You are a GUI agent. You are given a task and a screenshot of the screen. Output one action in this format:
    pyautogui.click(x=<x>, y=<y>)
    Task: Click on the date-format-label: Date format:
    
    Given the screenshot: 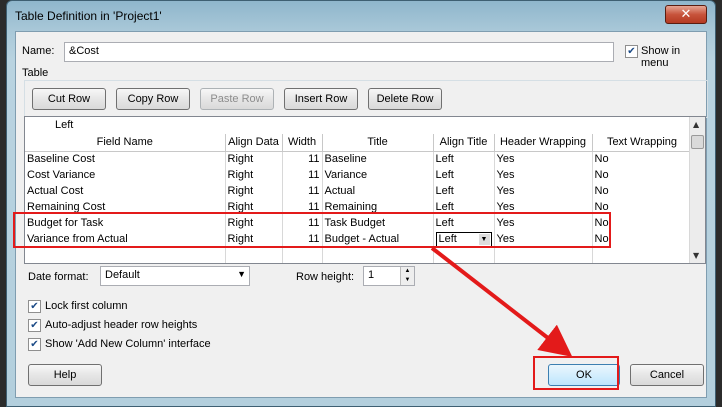 What is the action you would take?
    pyautogui.click(x=58, y=277)
    